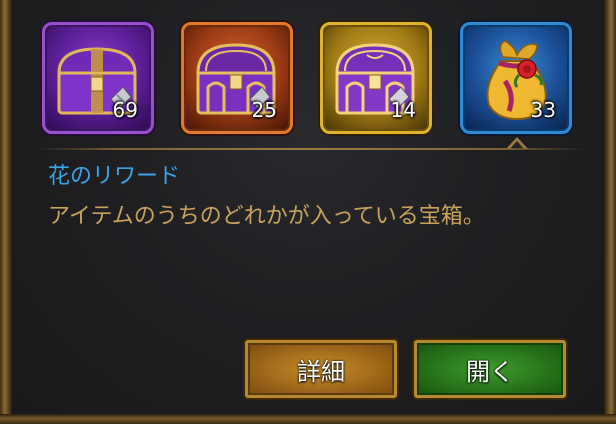 Image resolution: width=616 pixels, height=424 pixels. I want to click on reward-slot-gold-chest: 14, so click(376, 78).